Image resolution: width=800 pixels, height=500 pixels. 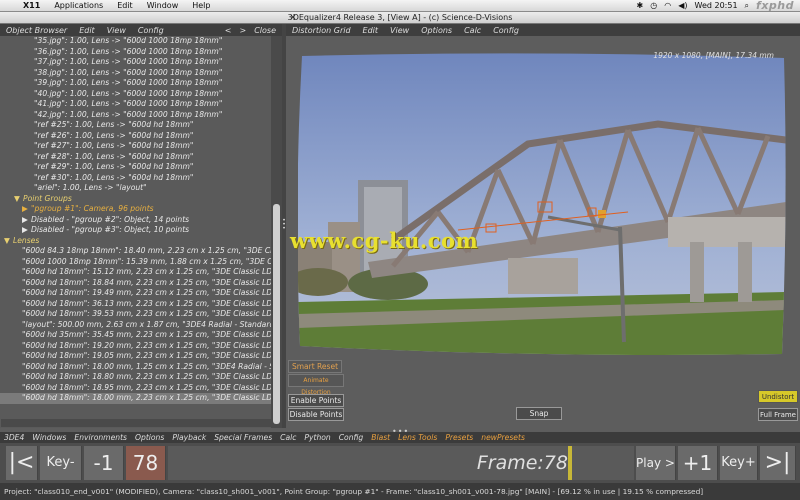 What do you see at coordinates (682, 5) in the screenshot?
I see `volume-icon: ◀)` at bounding box center [682, 5].